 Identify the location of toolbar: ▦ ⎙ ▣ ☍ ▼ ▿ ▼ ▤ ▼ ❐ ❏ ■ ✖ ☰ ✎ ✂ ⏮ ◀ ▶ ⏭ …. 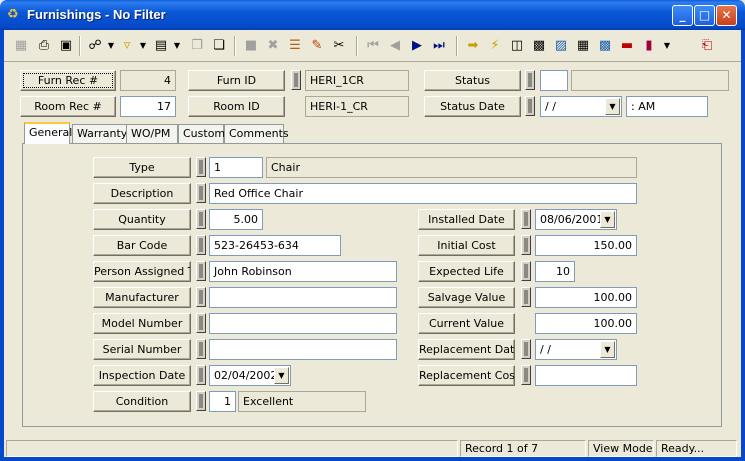
(372, 46).